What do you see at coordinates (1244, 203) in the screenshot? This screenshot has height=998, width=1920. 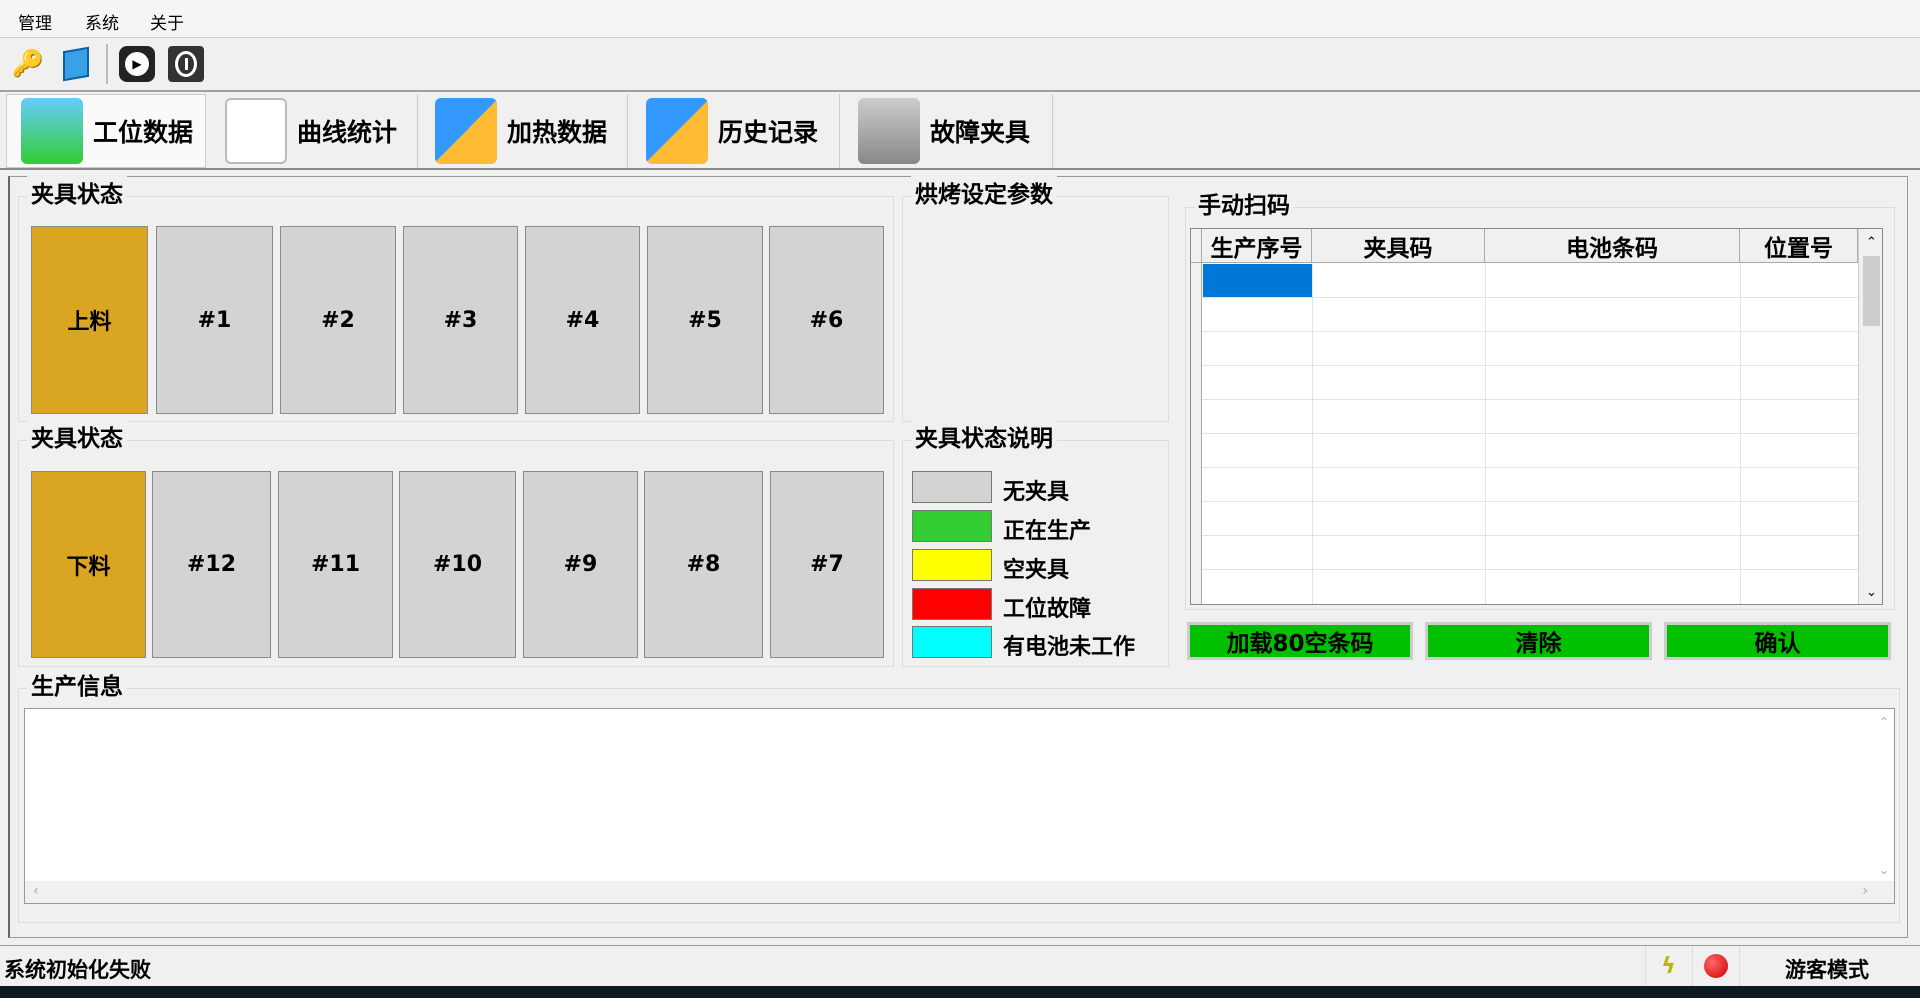 I see `group-title: 手动扫码` at bounding box center [1244, 203].